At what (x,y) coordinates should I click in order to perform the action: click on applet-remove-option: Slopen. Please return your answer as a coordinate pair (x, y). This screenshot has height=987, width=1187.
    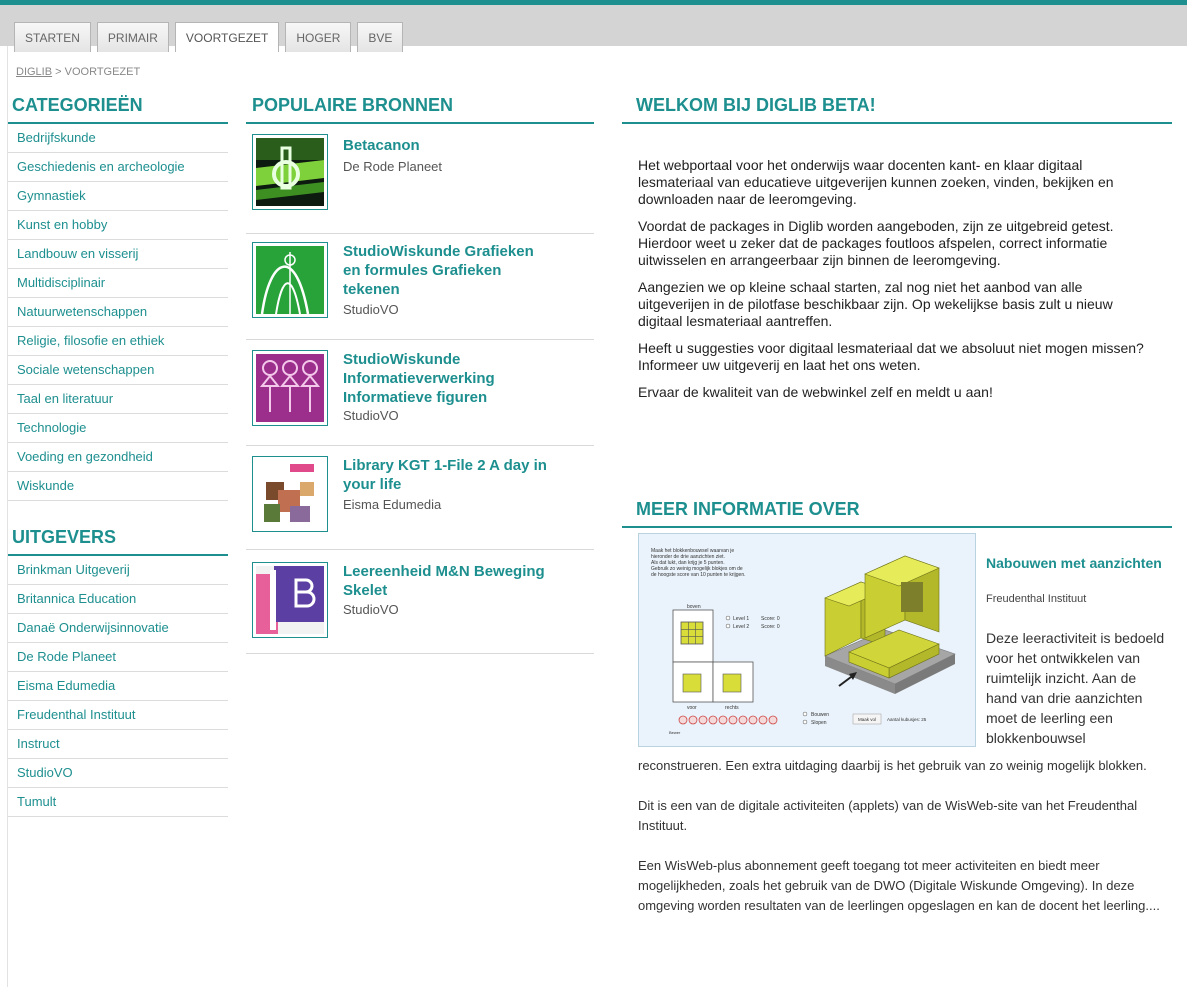
    Looking at the image, I should click on (819, 723).